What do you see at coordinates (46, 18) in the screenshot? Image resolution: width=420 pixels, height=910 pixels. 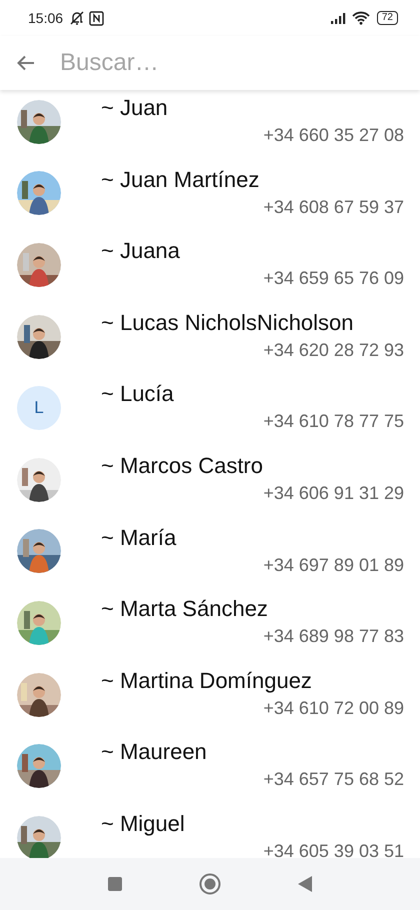 I see `status-time: 15:06` at bounding box center [46, 18].